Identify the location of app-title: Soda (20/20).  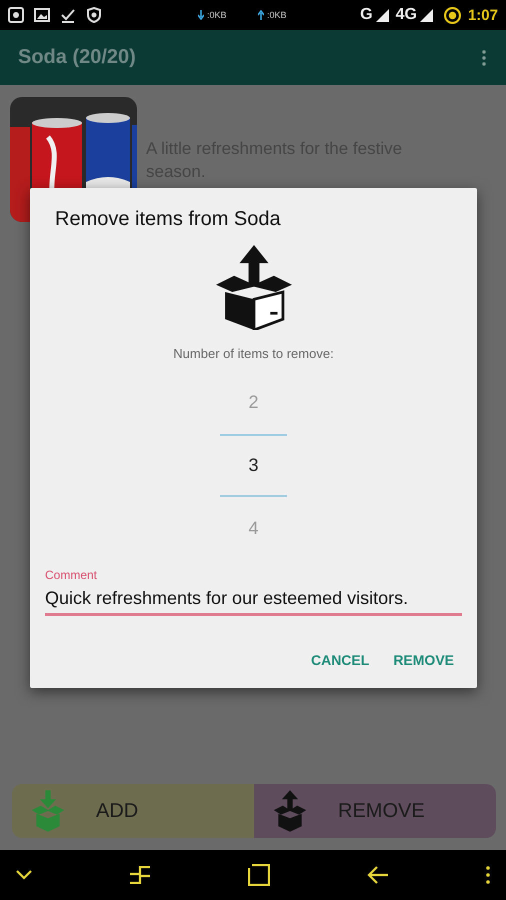
(77, 57).